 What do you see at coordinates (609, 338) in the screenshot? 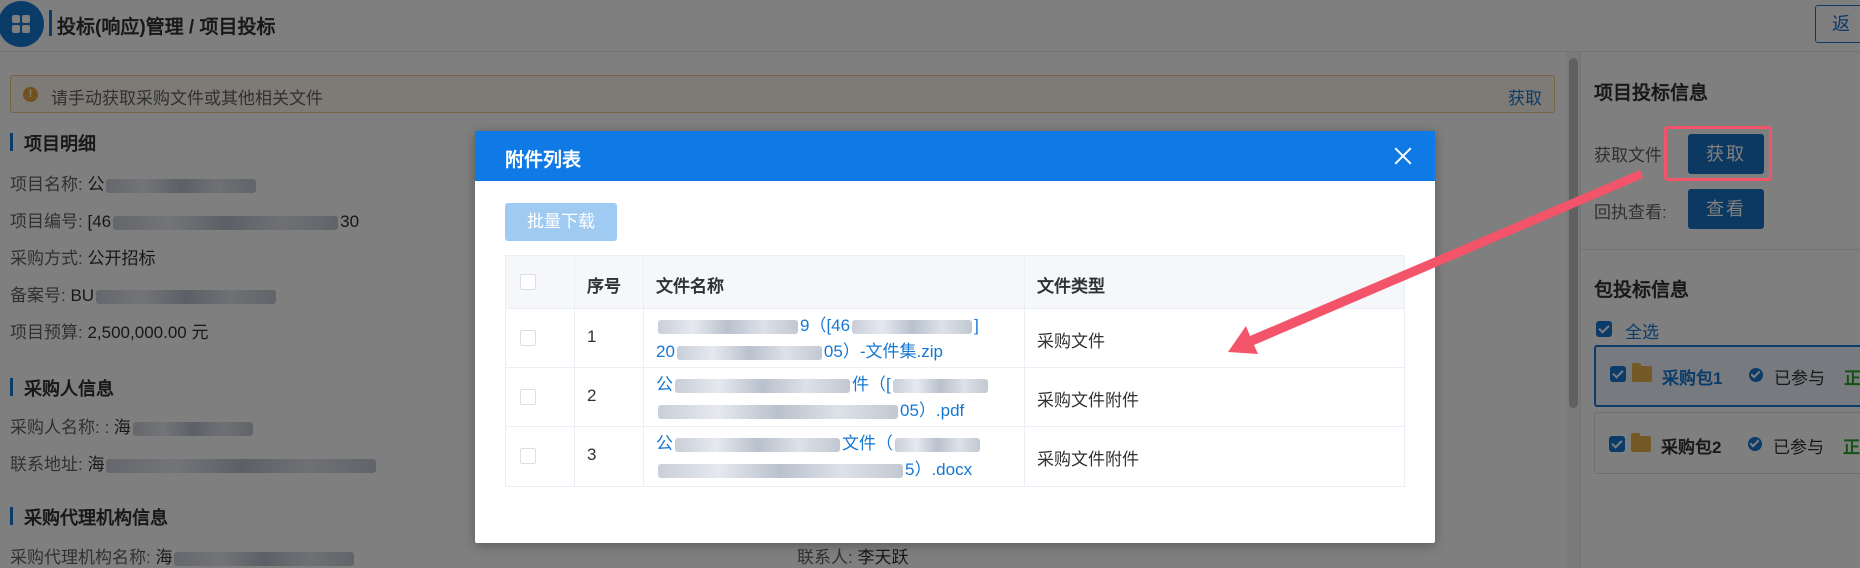
I see `row-index-cell: 1` at bounding box center [609, 338].